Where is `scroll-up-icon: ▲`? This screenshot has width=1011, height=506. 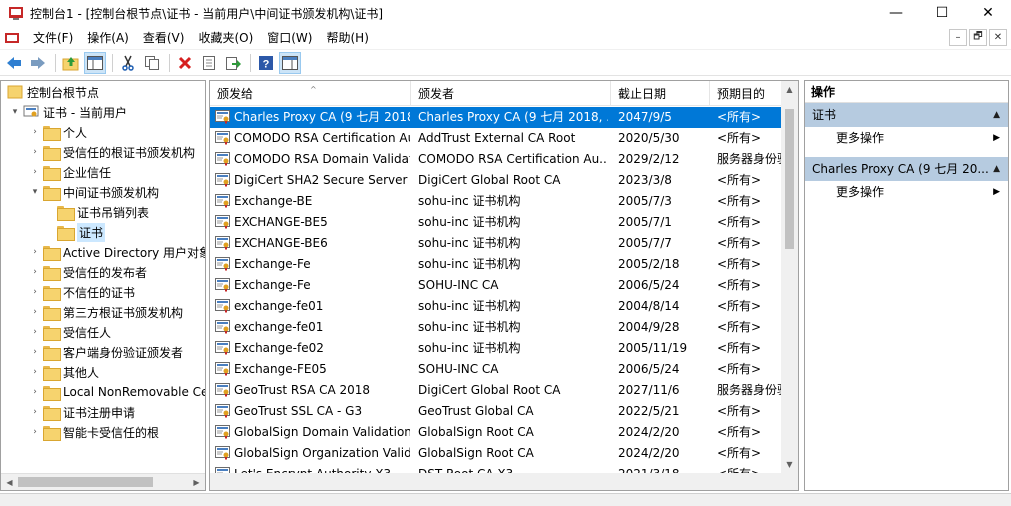
scroll-up-icon: ▲ is located at coordinates (789, 89).